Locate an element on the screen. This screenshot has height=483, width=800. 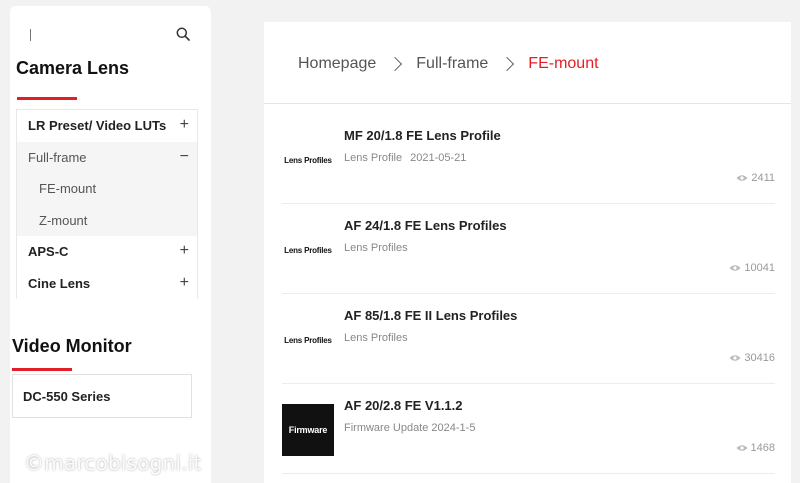
view-count-value: 1468 is located at coordinates (762, 448).